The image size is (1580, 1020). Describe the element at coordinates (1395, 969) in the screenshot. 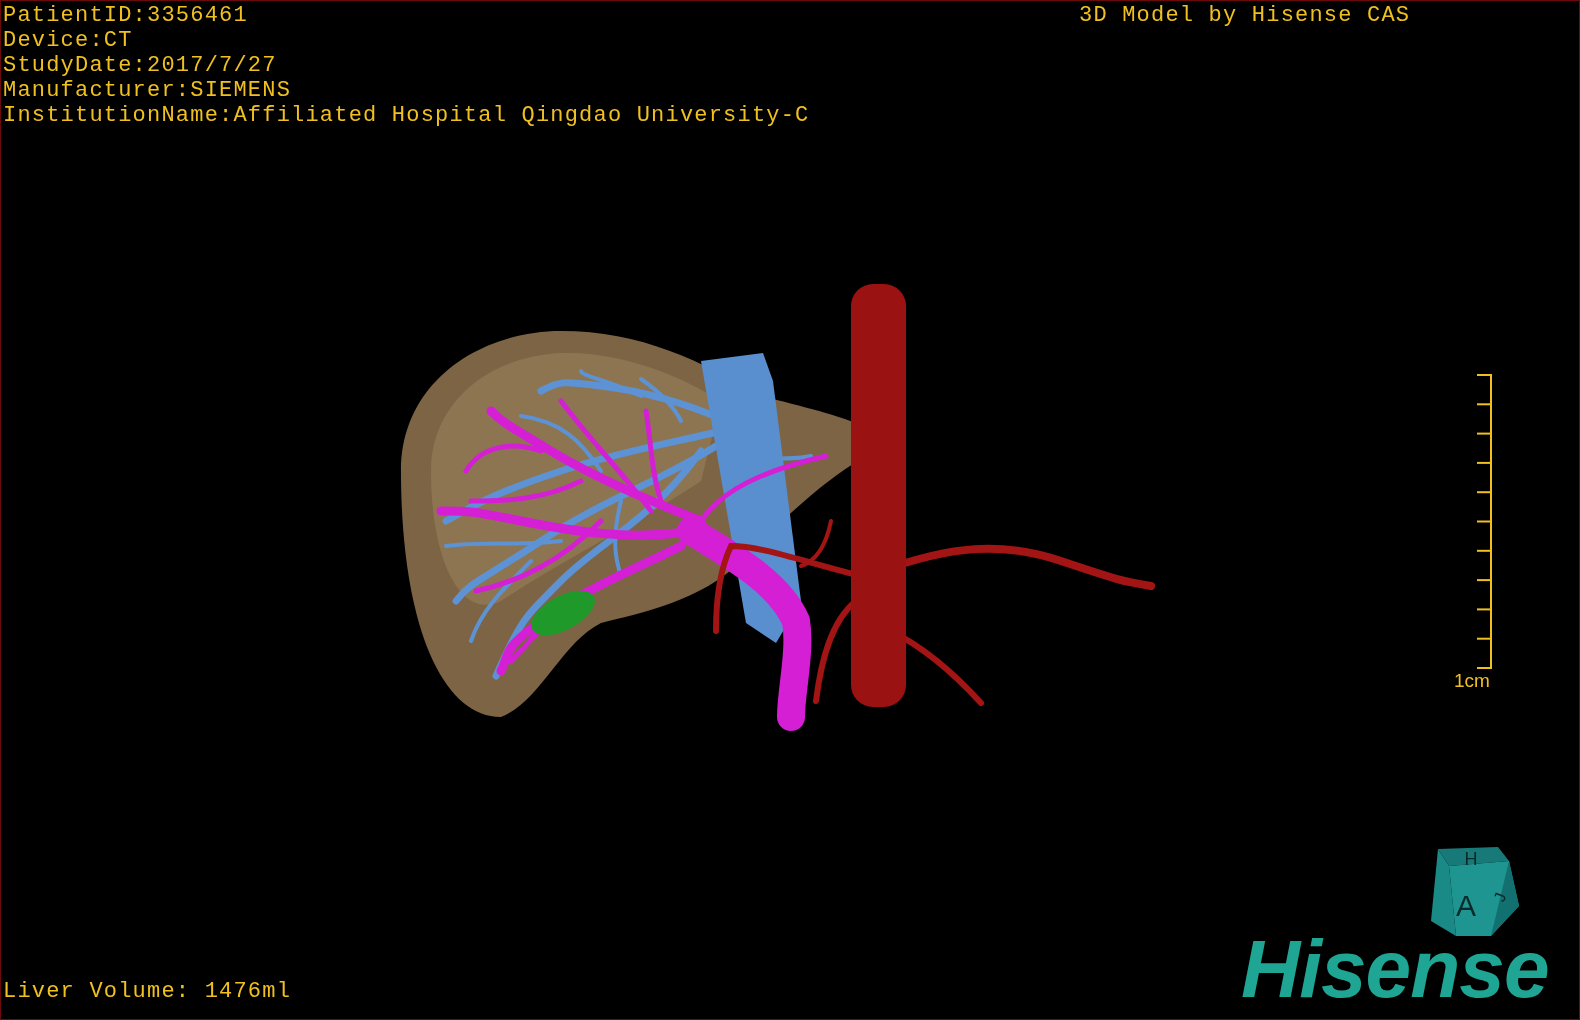

I see `hisense-logo: Hisense` at that location.